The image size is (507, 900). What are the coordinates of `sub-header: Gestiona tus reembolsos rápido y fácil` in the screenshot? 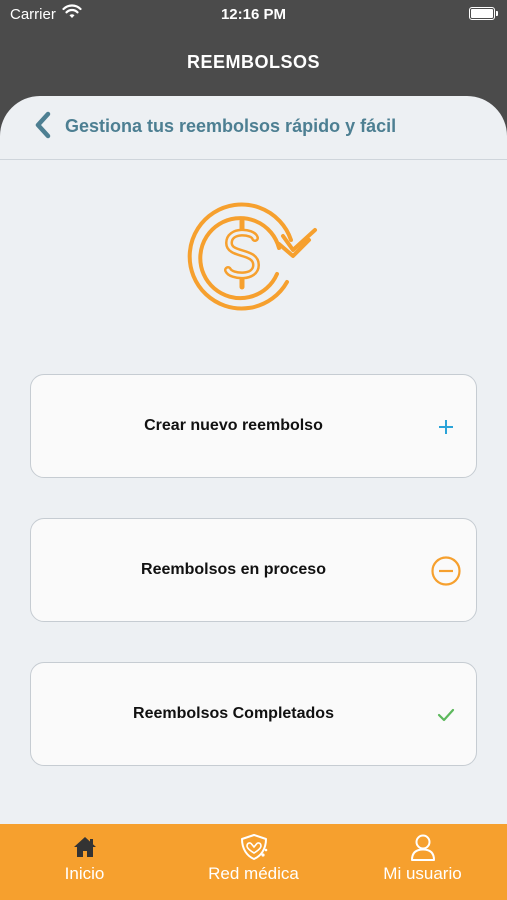 It's located at (253, 128).